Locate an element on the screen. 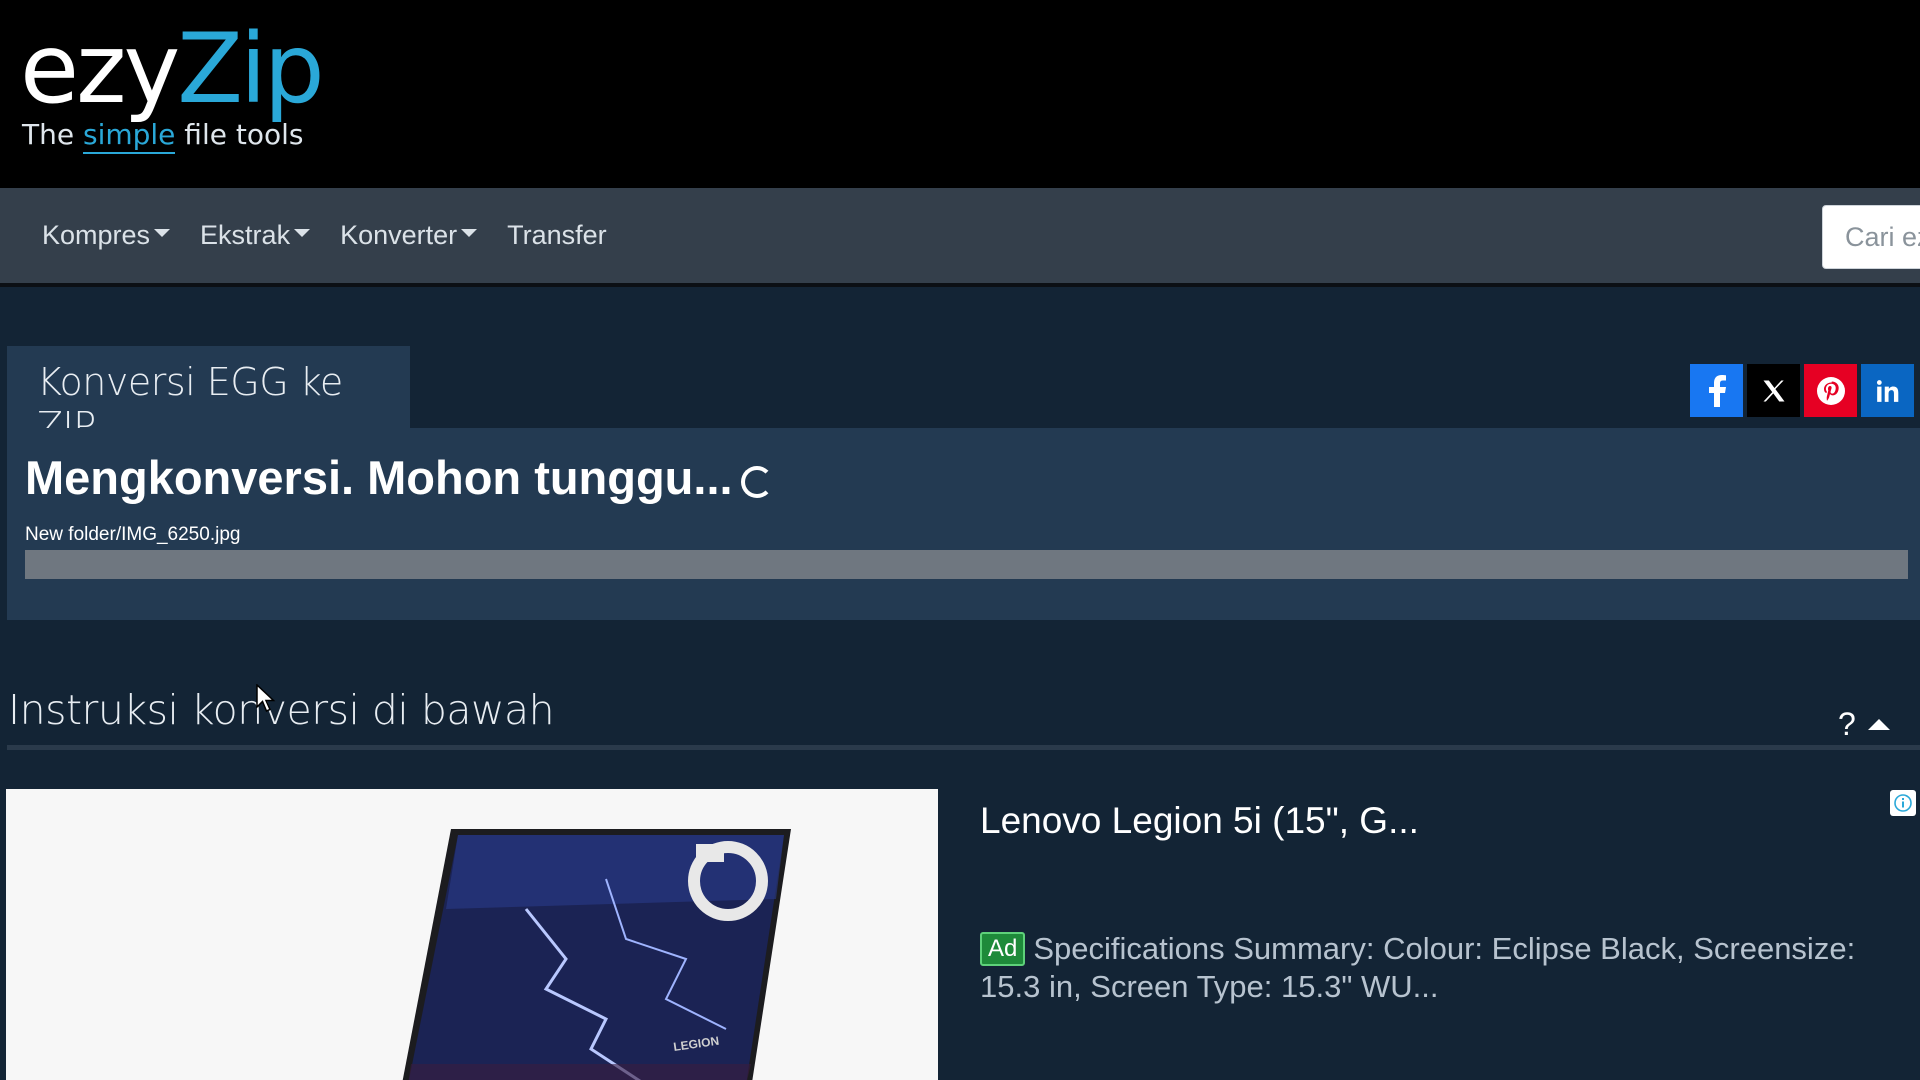 The width and height of the screenshot is (1920, 1080). facebook-share-button is located at coordinates (1716, 390).